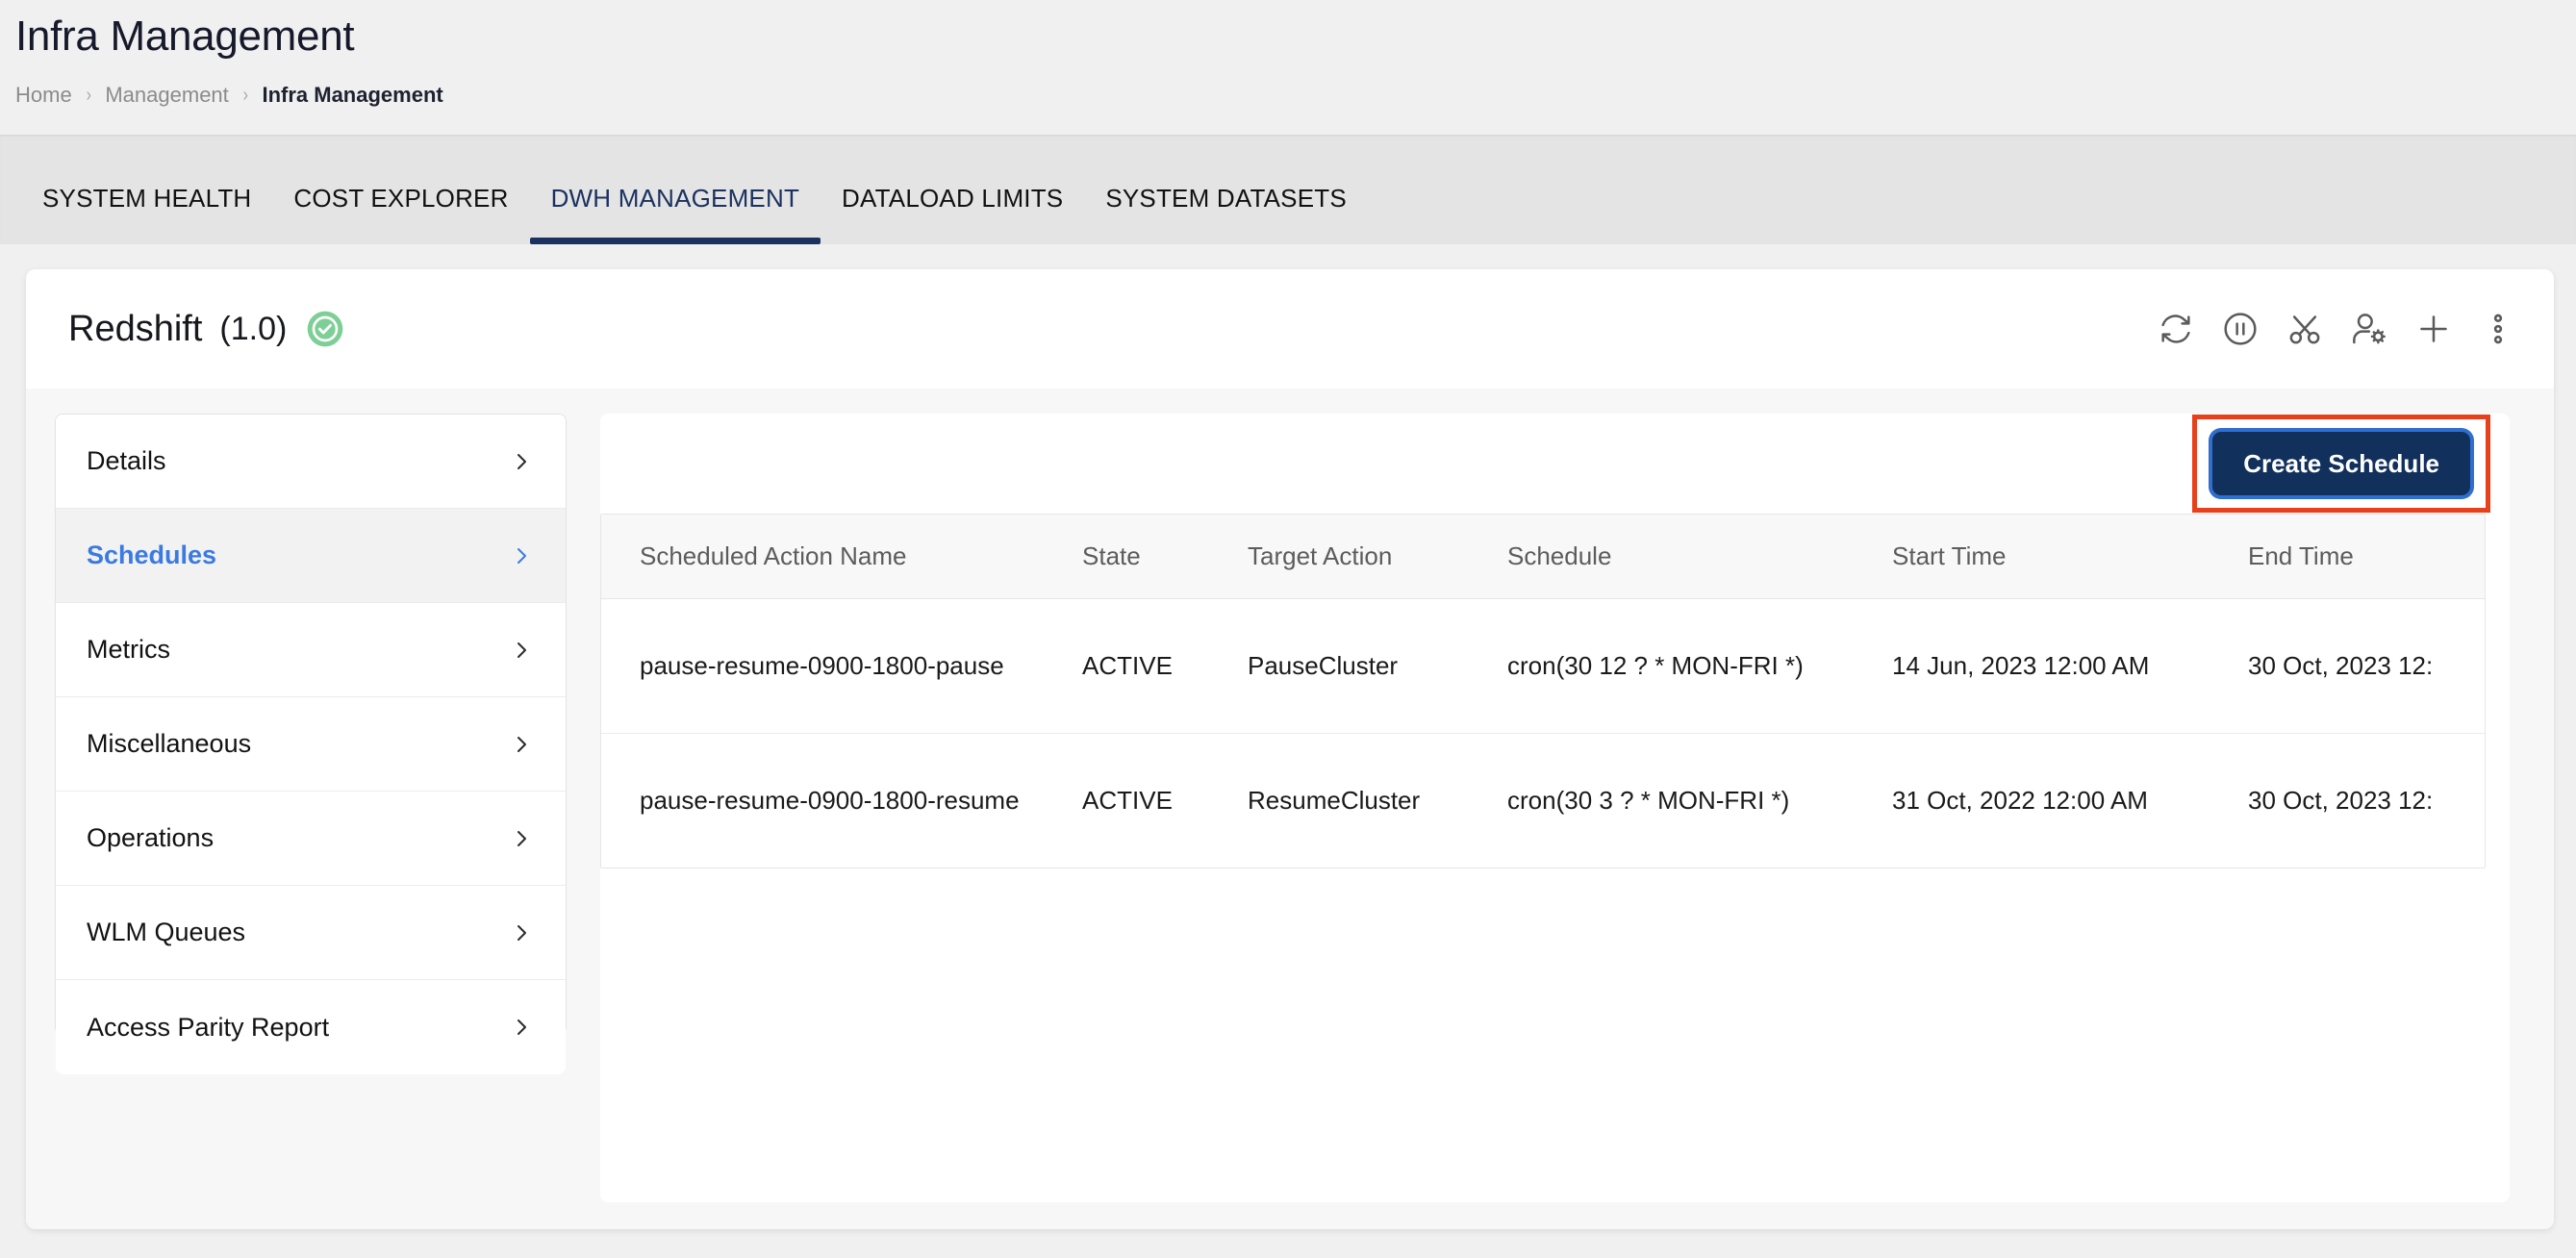 This screenshot has height=1258, width=2576. What do you see at coordinates (1378, 666) in the screenshot?
I see `cell-target-action: PauseCluster` at bounding box center [1378, 666].